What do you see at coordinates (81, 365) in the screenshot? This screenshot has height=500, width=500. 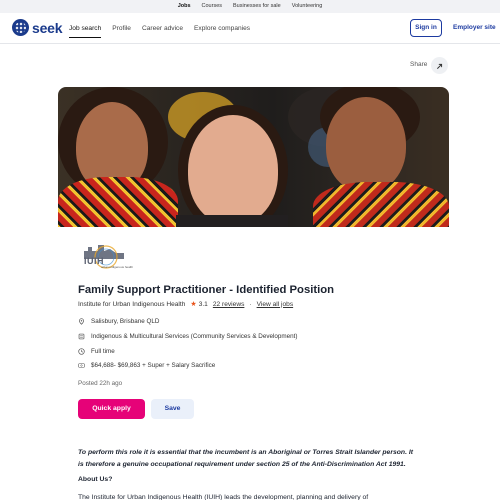 I see `money-icon` at bounding box center [81, 365].